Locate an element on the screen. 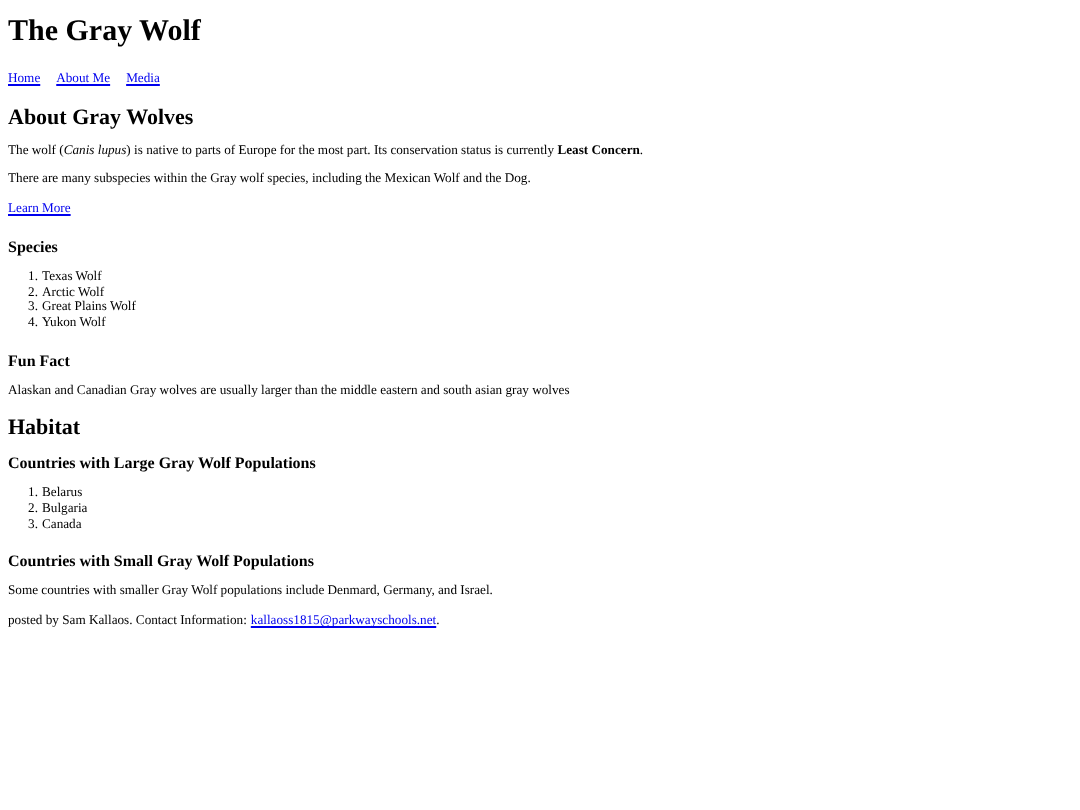 This screenshot has width=1080, height=810. subsection-heading: Countries with Large Gray Wolf Populations is located at coordinates (162, 464).